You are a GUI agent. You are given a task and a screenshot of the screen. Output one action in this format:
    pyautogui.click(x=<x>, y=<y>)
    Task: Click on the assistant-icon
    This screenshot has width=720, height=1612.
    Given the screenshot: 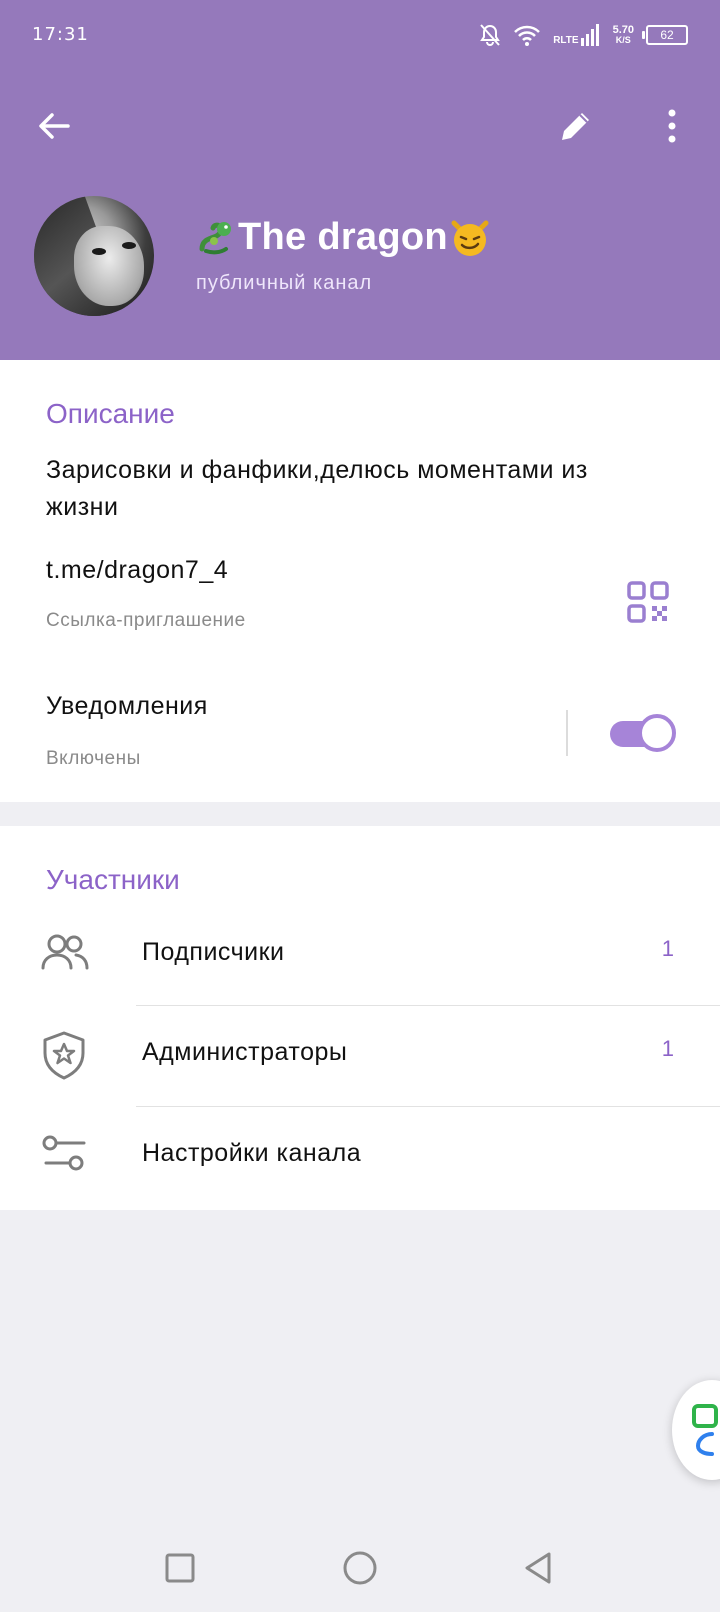 What is the action you would take?
    pyautogui.click(x=705, y=1432)
    